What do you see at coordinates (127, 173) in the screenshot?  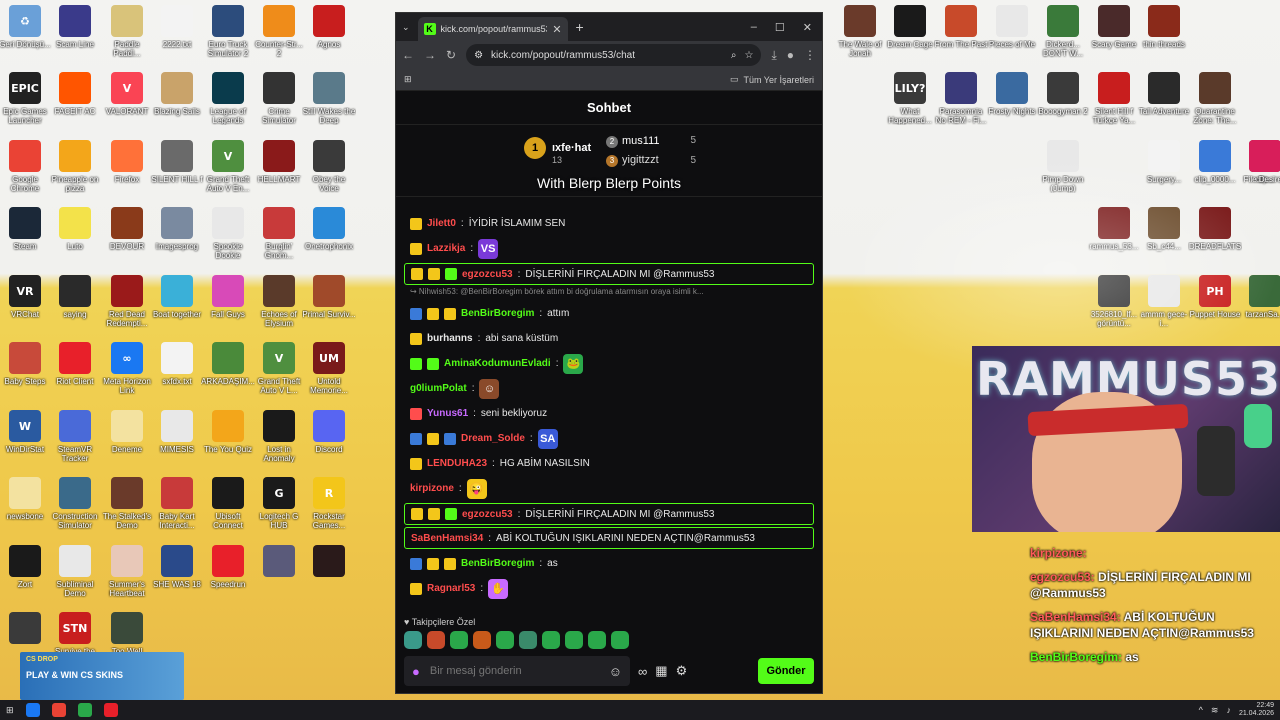 I see `desktop-icon: Firefox` at bounding box center [127, 173].